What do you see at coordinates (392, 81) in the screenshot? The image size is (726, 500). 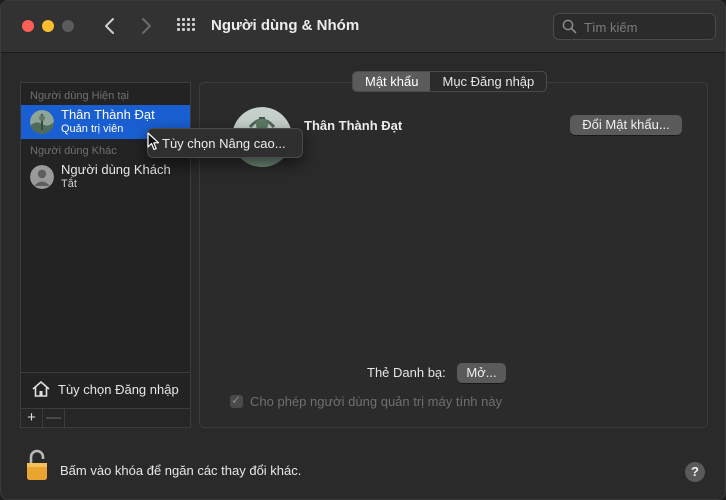 I see `tab-password: Mật khẩu` at bounding box center [392, 81].